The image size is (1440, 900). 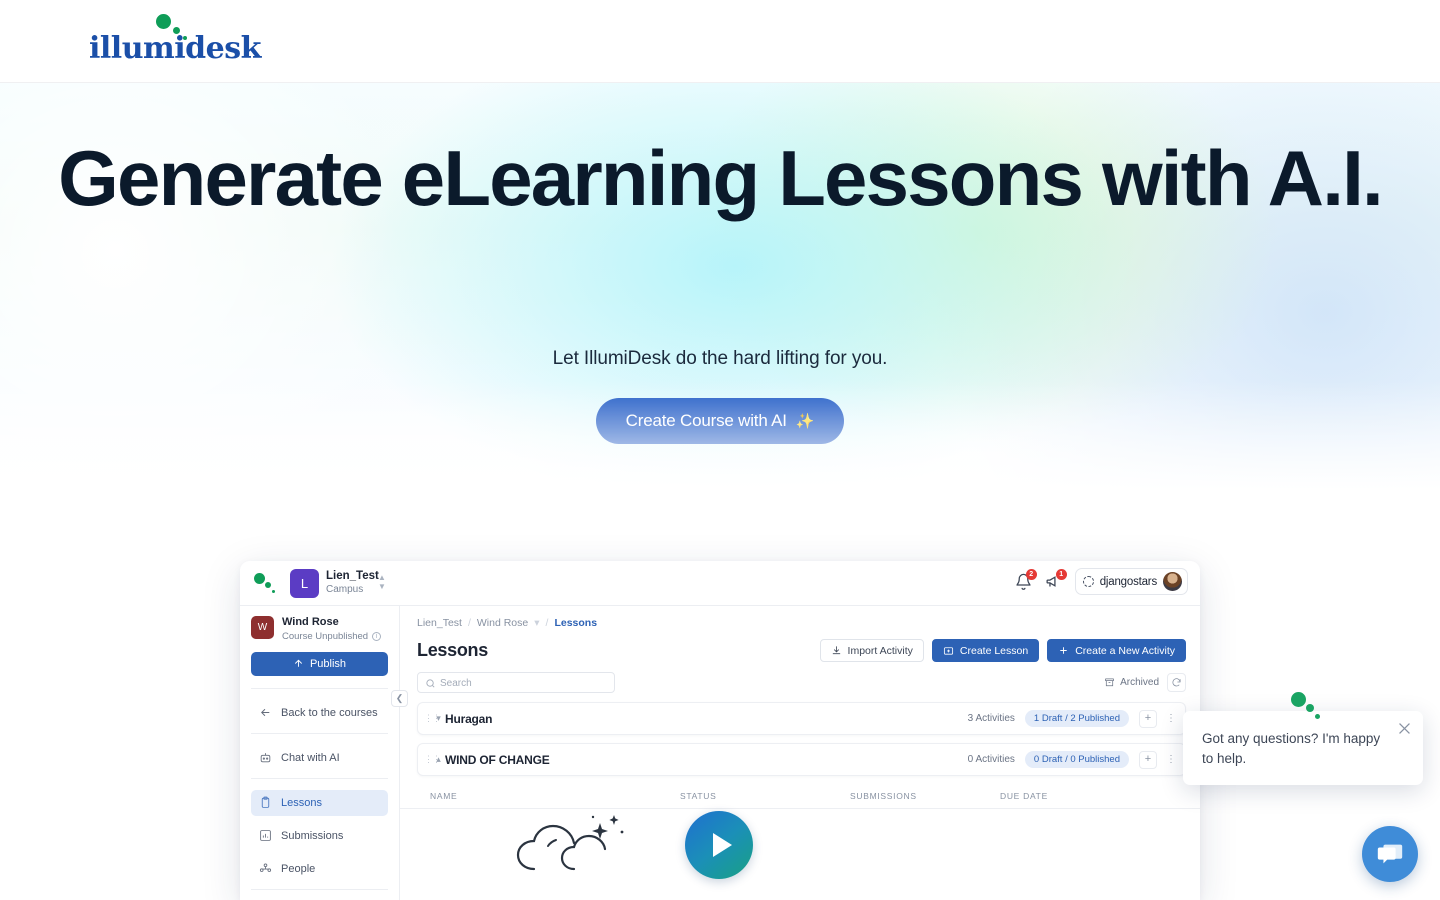 What do you see at coordinates (262, 627) in the screenshot?
I see `course-avatar: W` at bounding box center [262, 627].